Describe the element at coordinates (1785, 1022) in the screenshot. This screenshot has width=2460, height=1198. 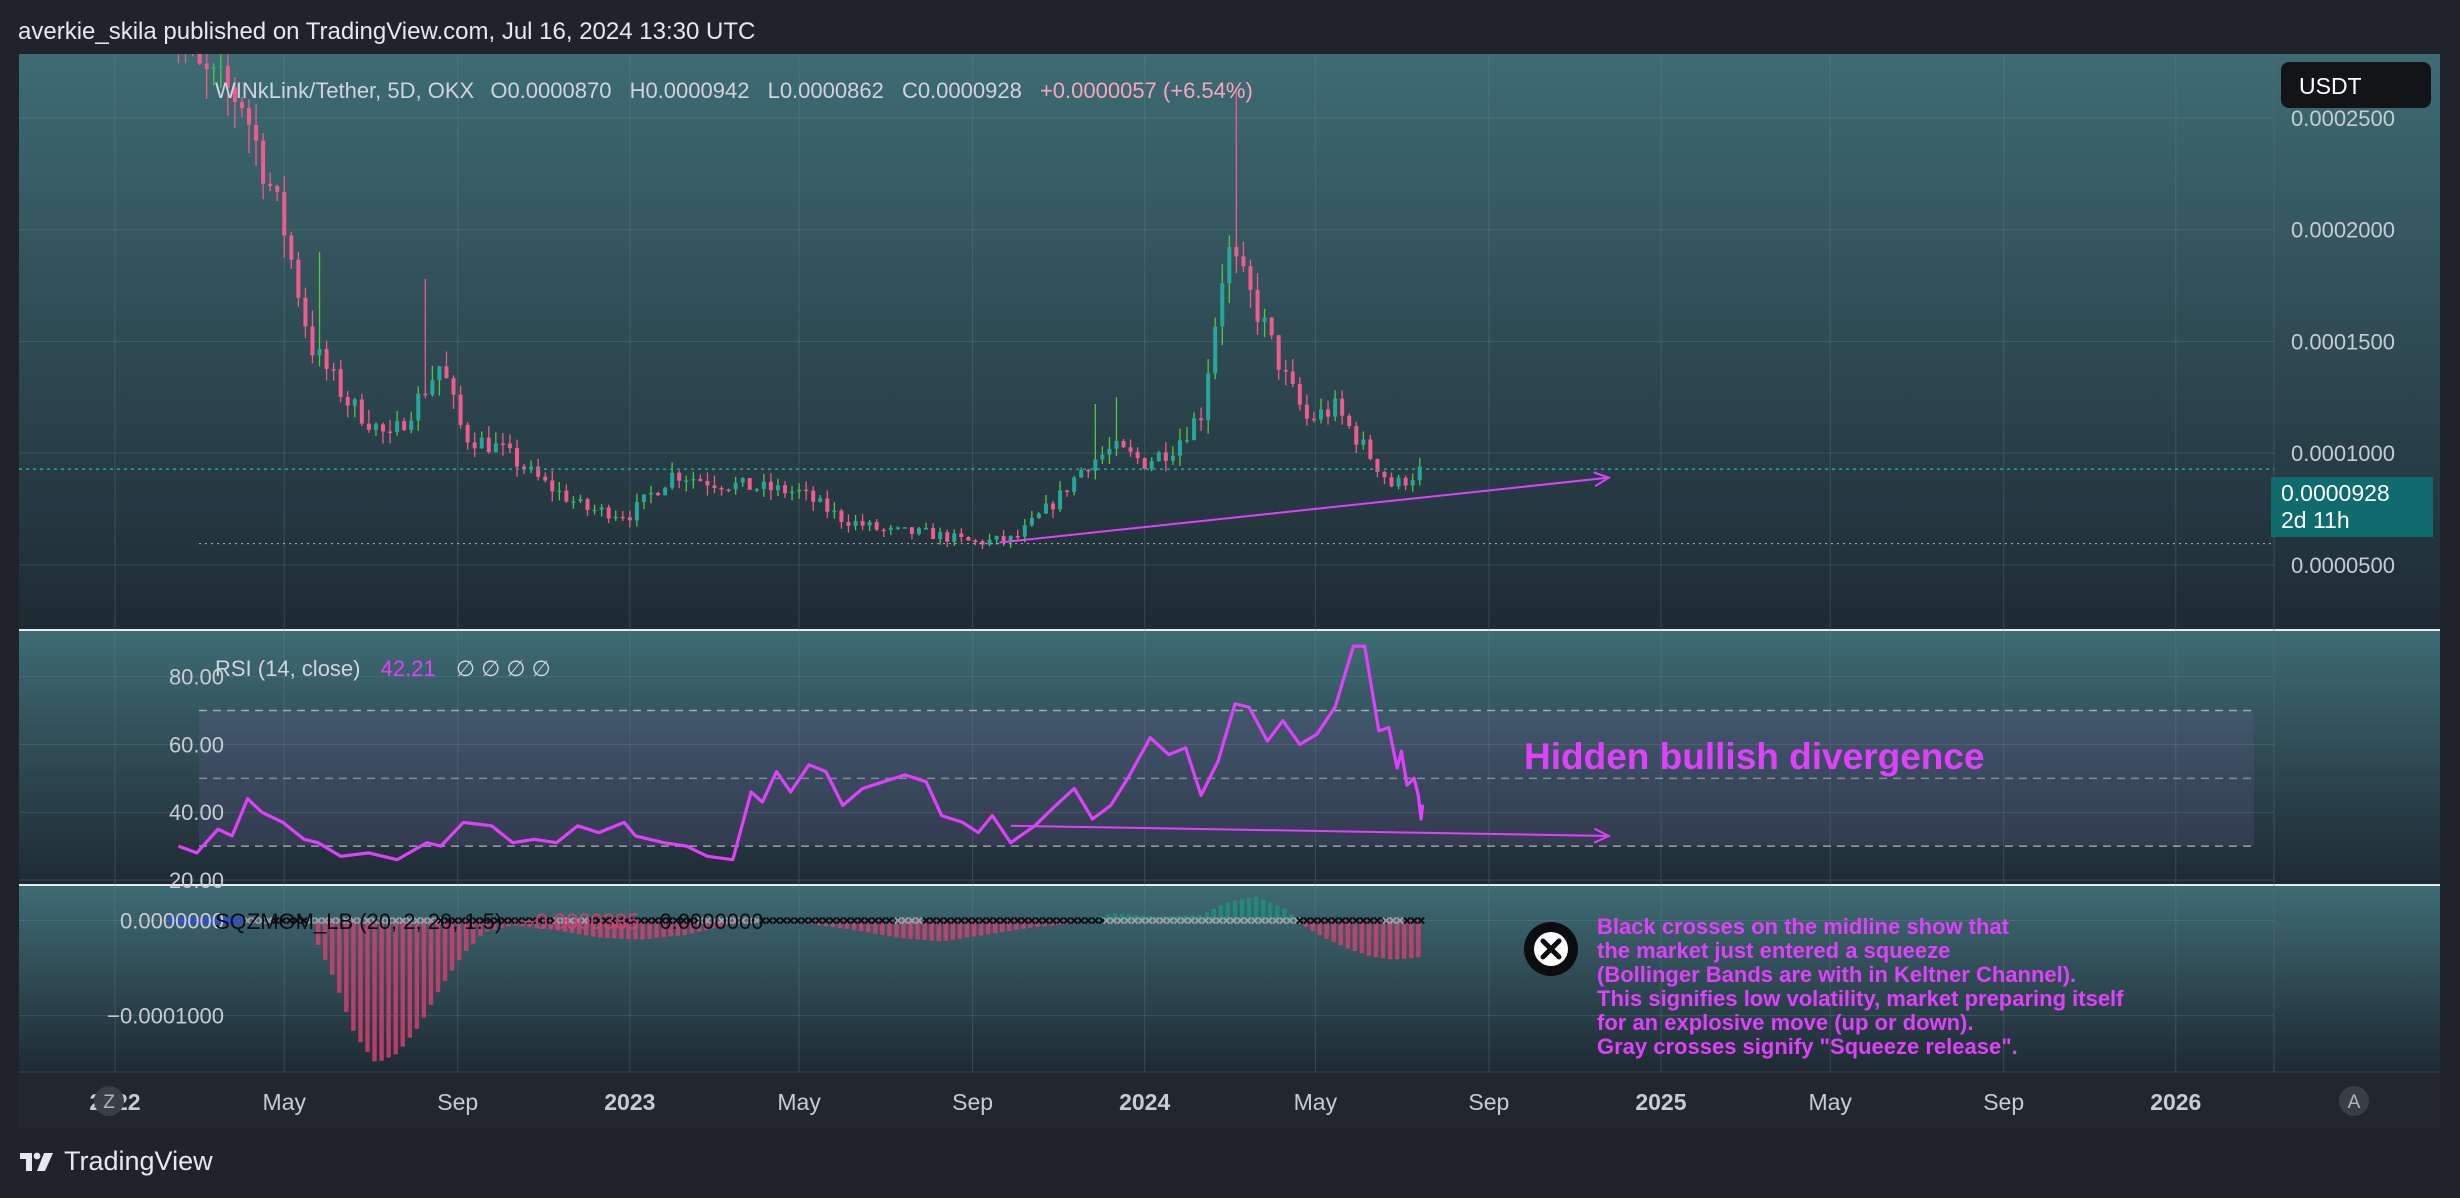
I see `note-line: for an explosive move (up or down).` at that location.